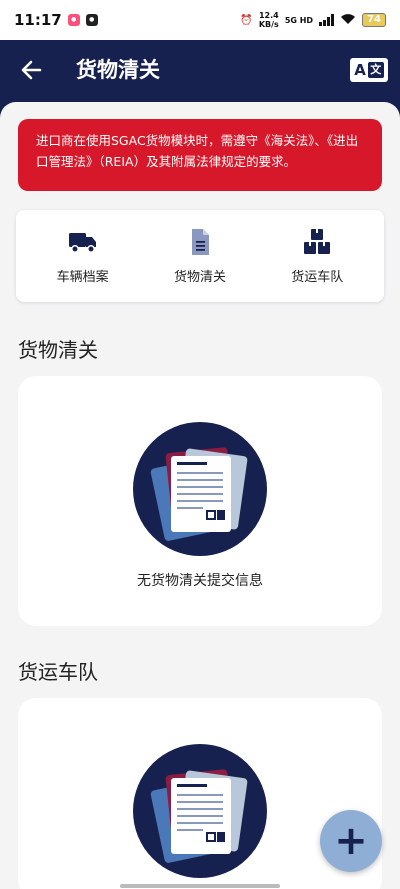 The width and height of the screenshot is (400, 889). Describe the element at coordinates (348, 20) in the screenshot. I see `wifi-icon` at that location.